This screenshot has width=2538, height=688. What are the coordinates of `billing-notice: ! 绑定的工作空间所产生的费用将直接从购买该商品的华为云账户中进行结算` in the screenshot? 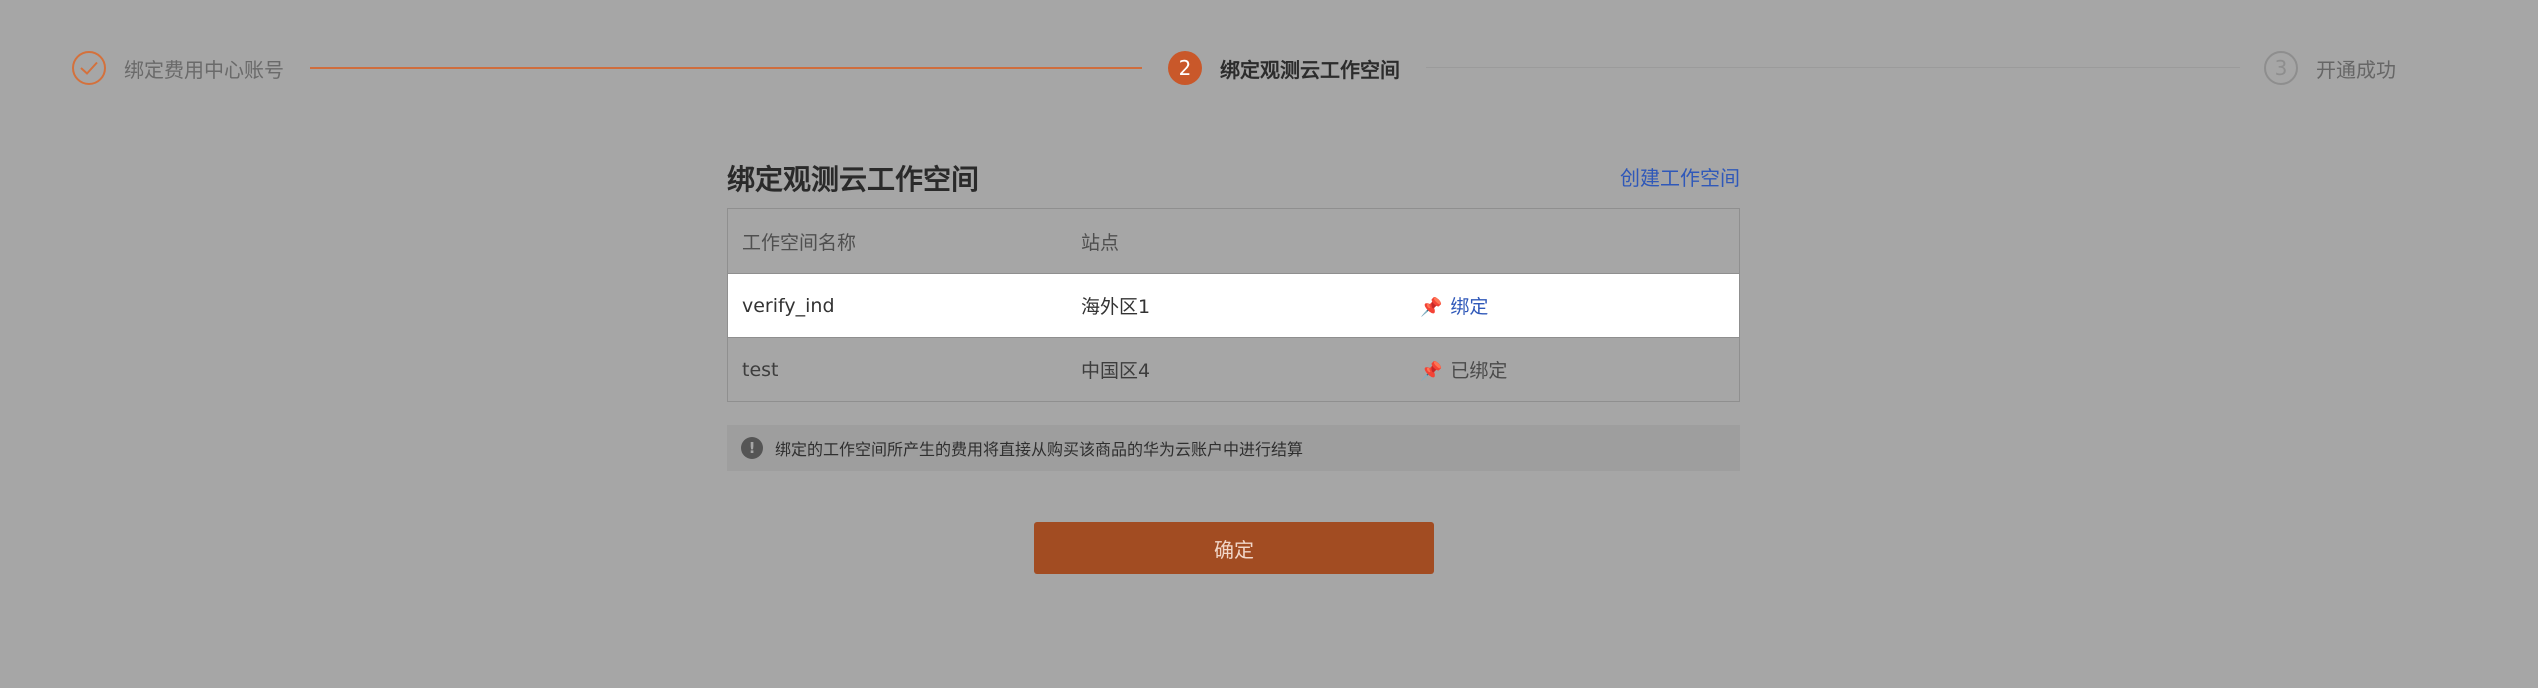 It's located at (1233, 448).